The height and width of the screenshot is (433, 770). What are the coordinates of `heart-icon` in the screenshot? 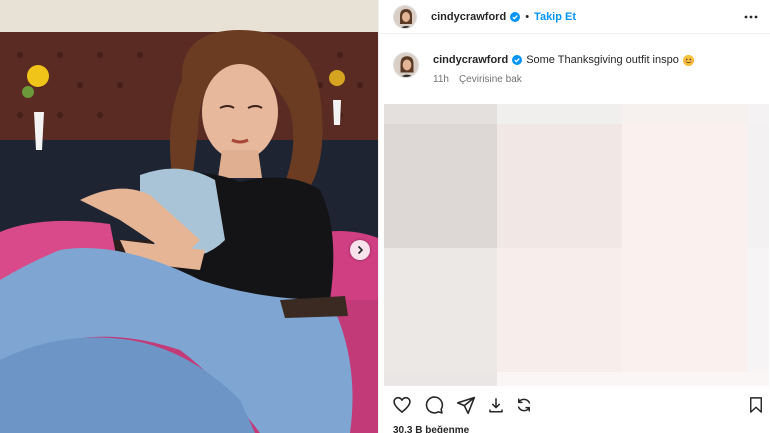 It's located at (402, 405).